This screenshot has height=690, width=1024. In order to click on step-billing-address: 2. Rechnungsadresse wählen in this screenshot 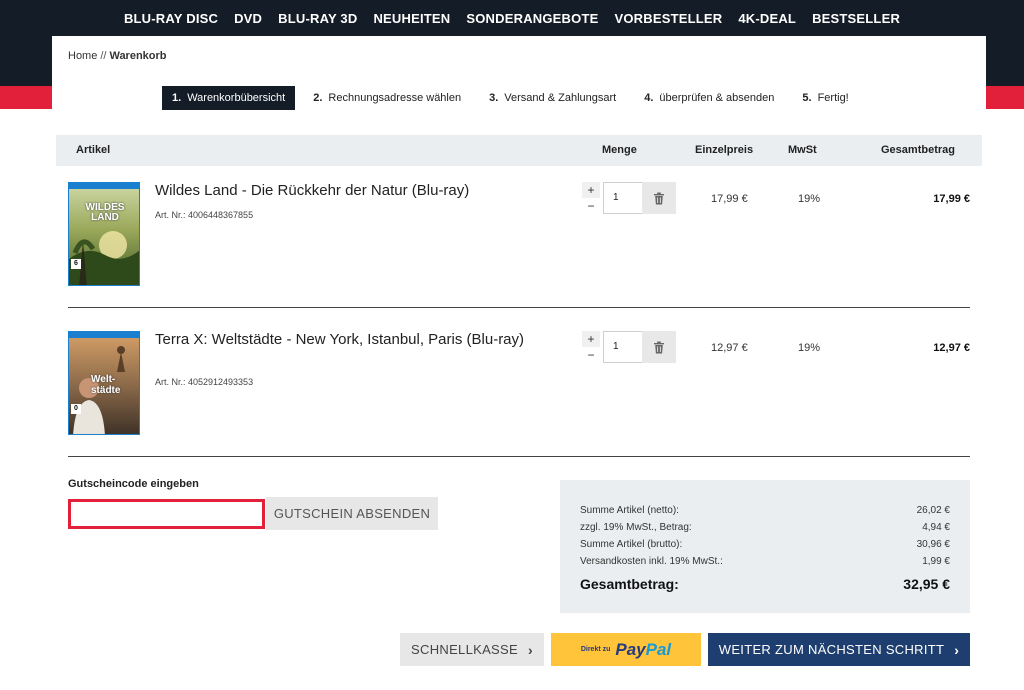, I will do `click(387, 98)`.